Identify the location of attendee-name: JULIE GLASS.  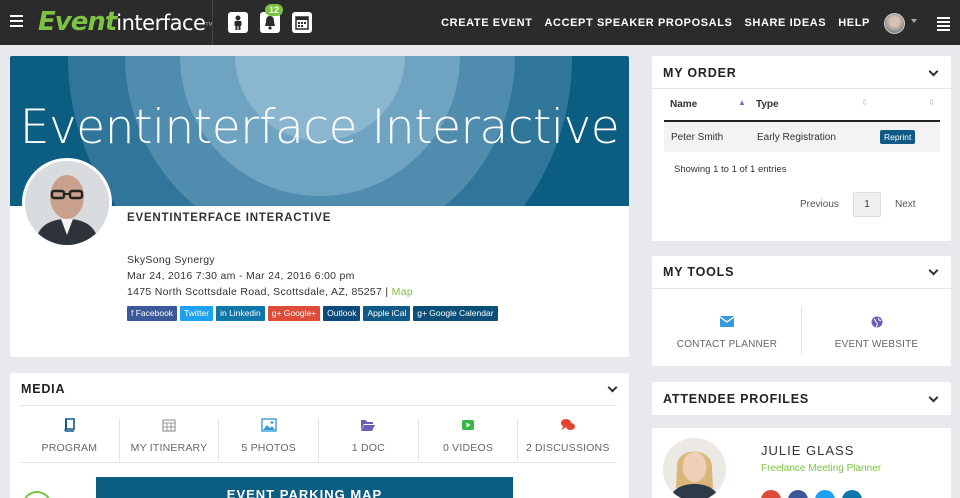
(807, 450).